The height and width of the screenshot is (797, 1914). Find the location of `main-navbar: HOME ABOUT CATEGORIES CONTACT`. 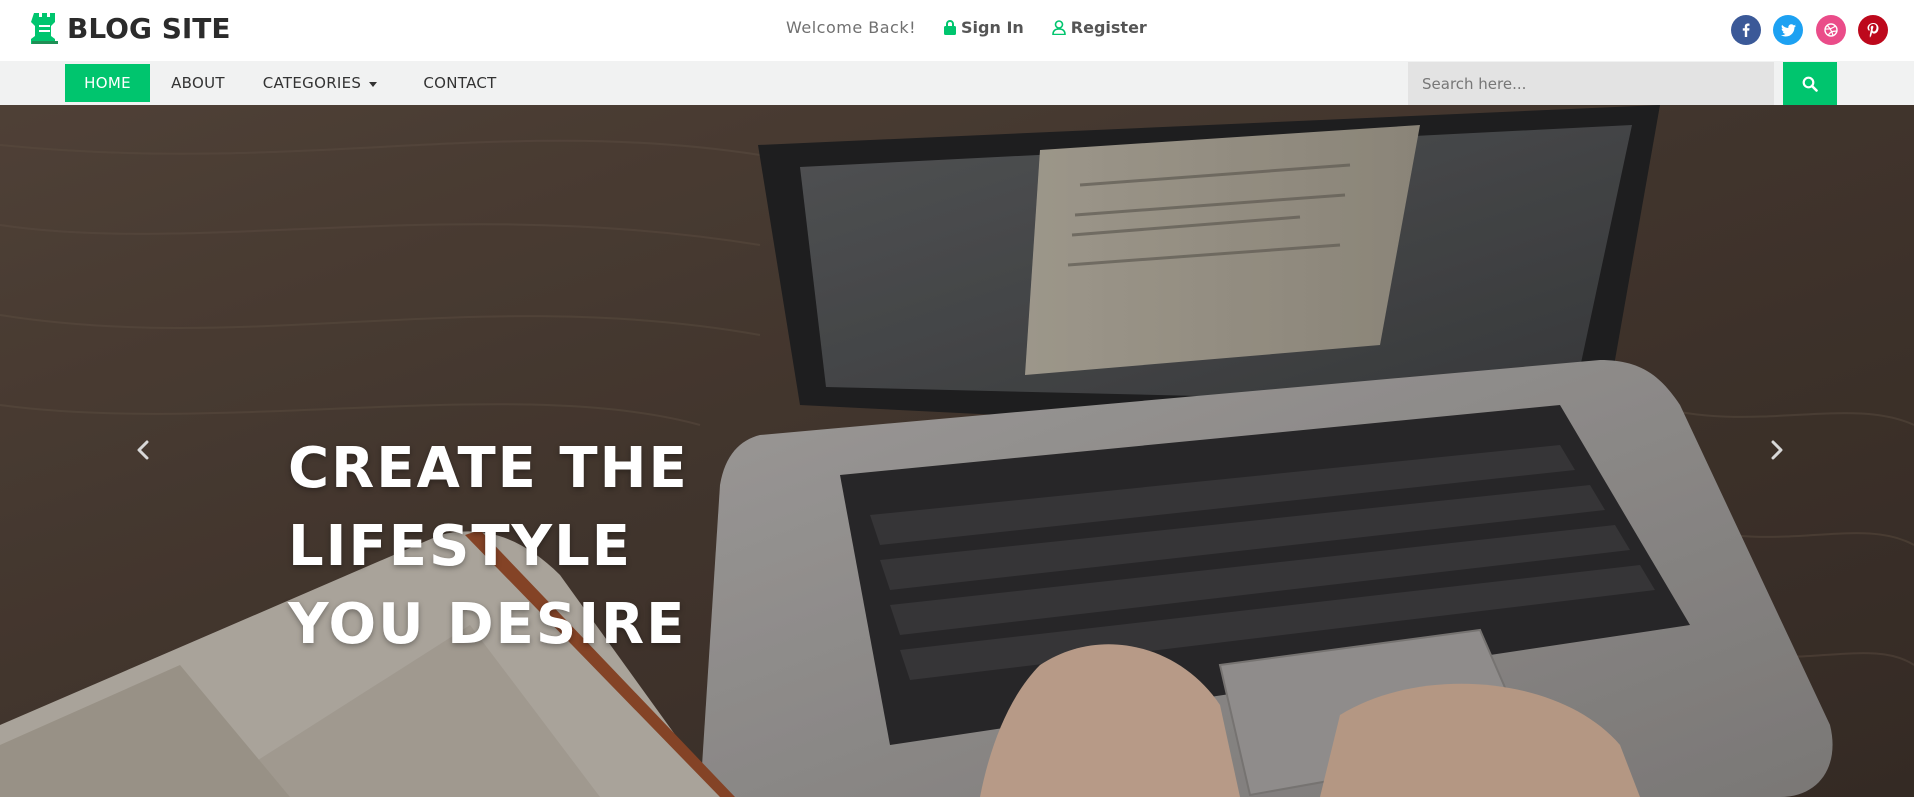

main-navbar: HOME ABOUT CATEGORIES CONTACT is located at coordinates (957, 83).